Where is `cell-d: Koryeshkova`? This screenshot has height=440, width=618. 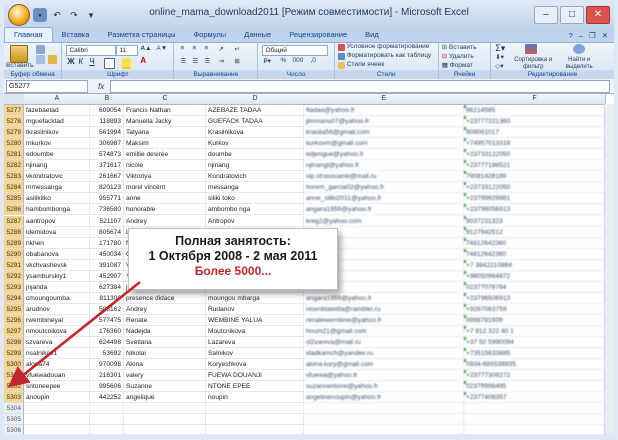
cell-d: Koryeshkova is located at coordinates (255, 365).